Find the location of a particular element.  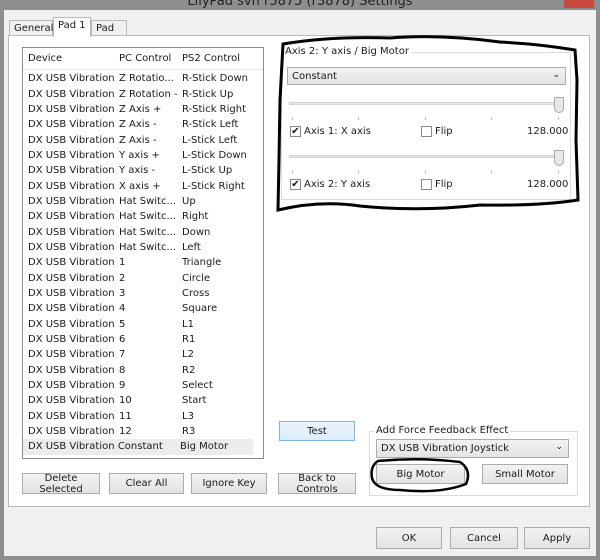

table-row: DX USB Vibration...Constant Big Motor is located at coordinates (138, 447).